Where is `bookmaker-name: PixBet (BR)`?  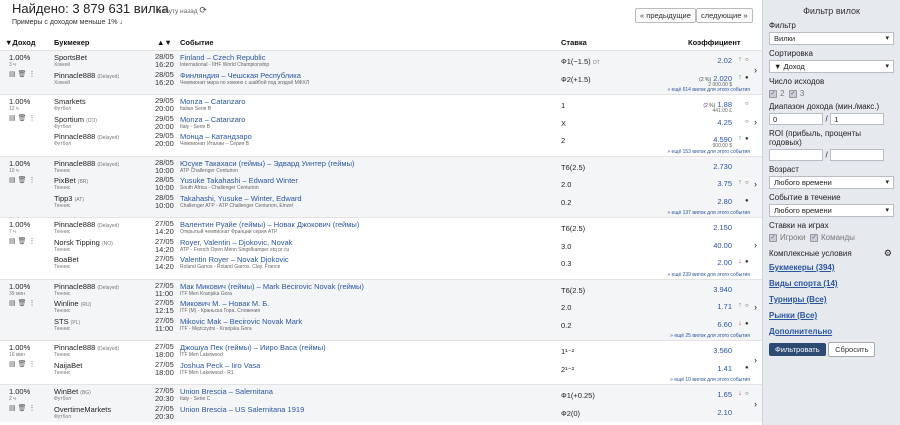
bookmaker-name: PixBet (BR) is located at coordinates (71, 180).